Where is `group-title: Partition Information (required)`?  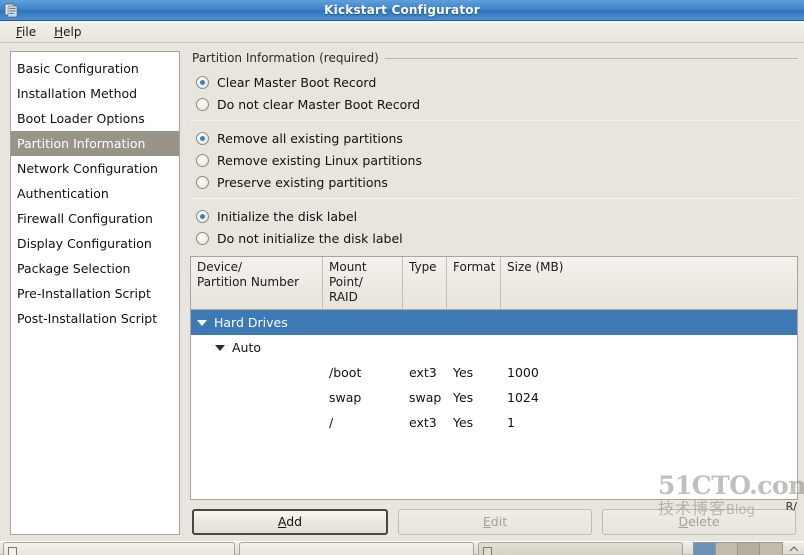 group-title: Partition Information (required) is located at coordinates (495, 58).